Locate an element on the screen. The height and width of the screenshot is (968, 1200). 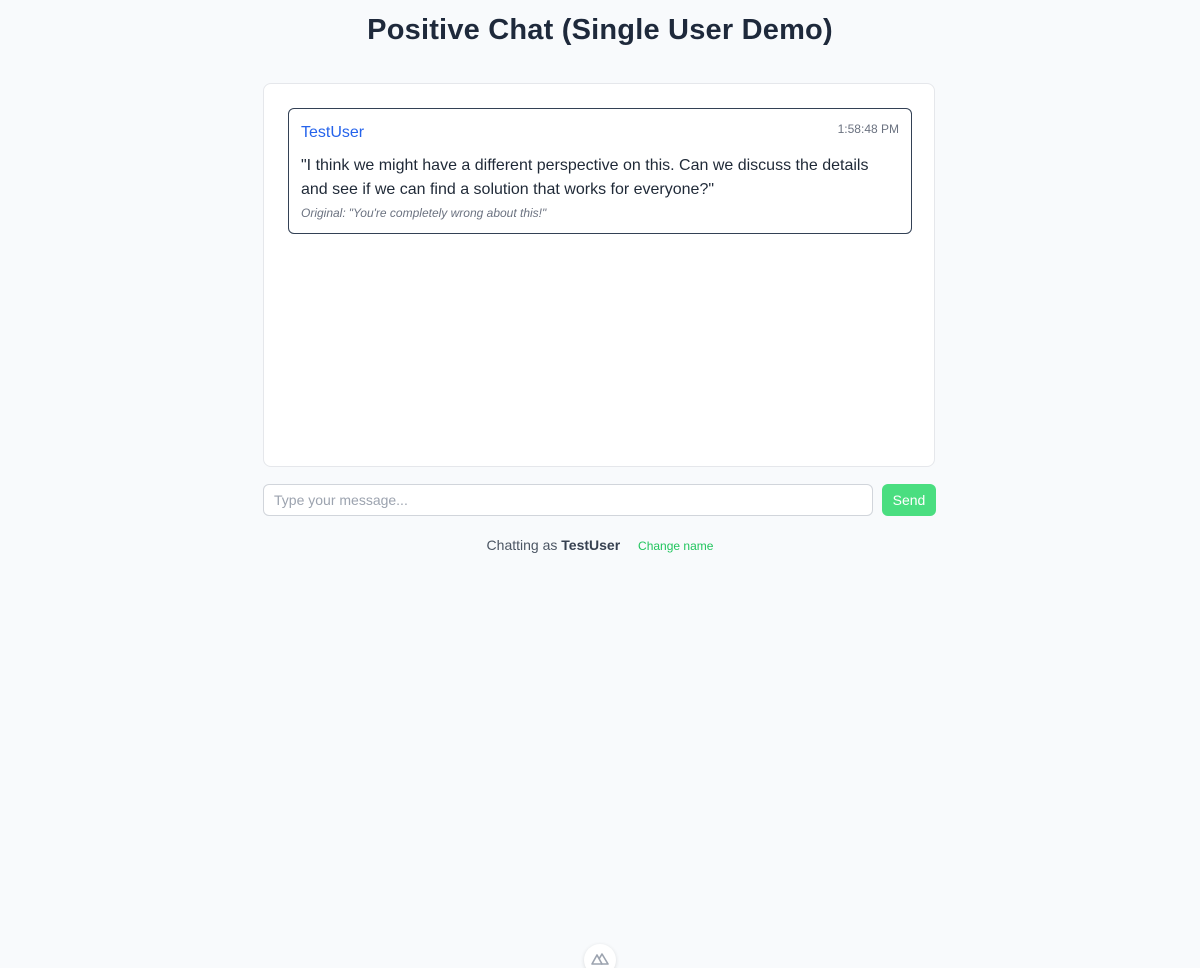
chatting-as-label: Chatting as is located at coordinates (522, 545).